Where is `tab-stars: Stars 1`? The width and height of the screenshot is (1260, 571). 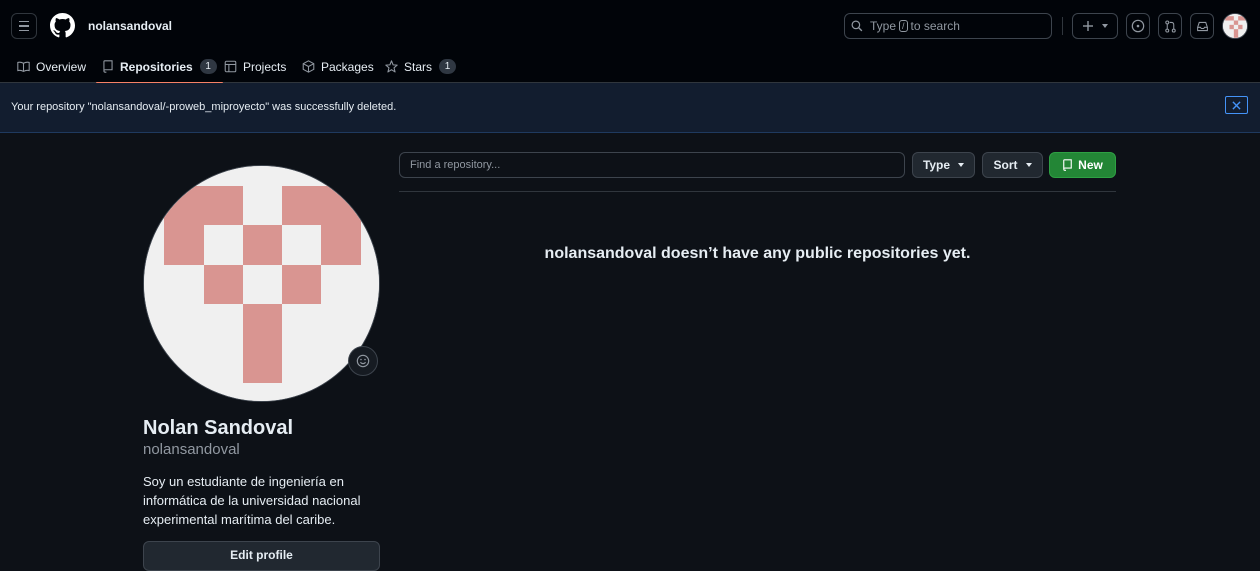
tab-stars: Stars 1 is located at coordinates (421, 66).